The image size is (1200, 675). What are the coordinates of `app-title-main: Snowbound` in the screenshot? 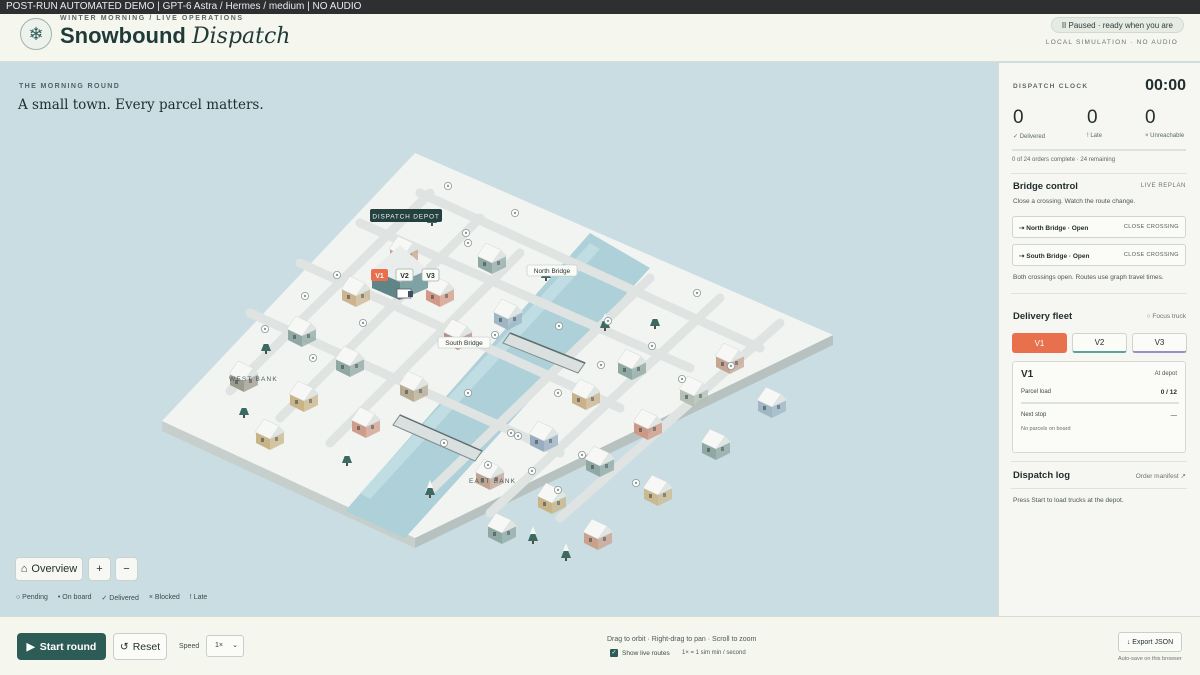 It's located at (123, 35).